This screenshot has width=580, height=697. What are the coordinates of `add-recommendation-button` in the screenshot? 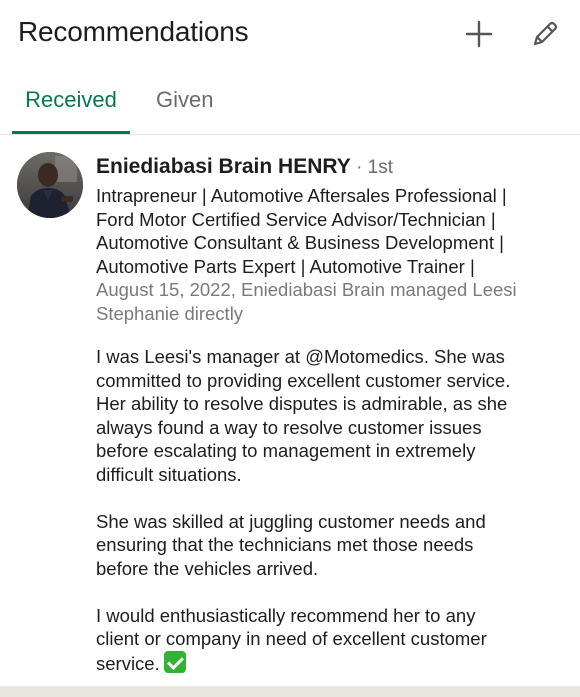 It's located at (479, 34).